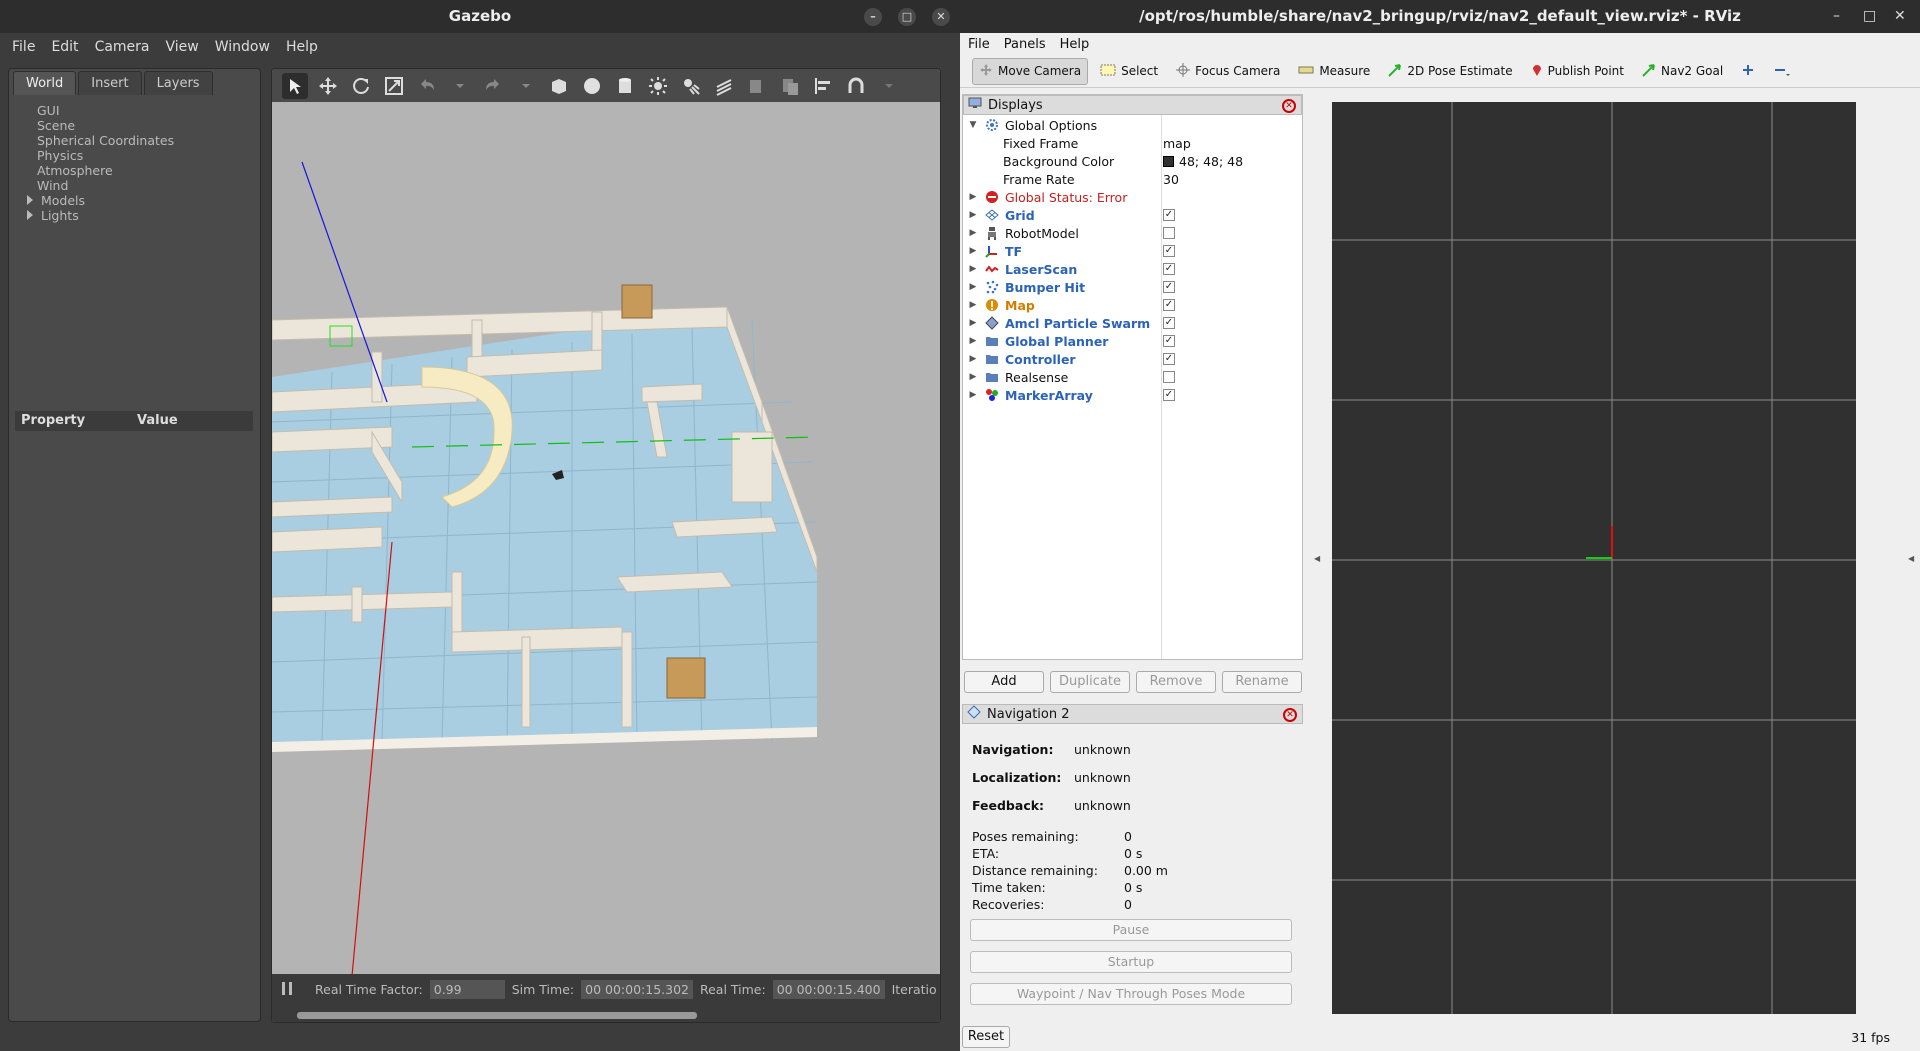  Describe the element at coordinates (148, 140) in the screenshot. I see `tree-item-spherical: Spherical Coordinates` at that location.